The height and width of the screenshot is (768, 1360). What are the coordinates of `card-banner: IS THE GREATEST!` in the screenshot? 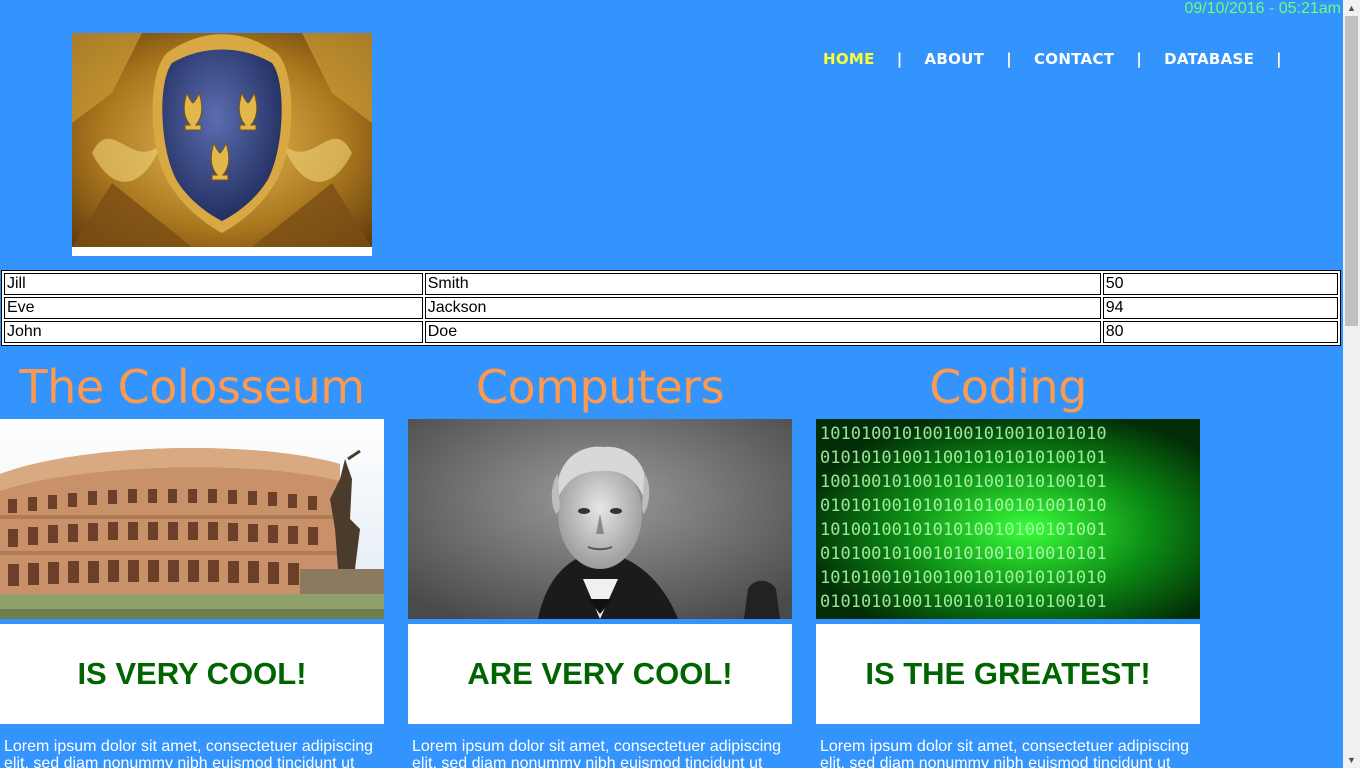 It's located at (1008, 674).